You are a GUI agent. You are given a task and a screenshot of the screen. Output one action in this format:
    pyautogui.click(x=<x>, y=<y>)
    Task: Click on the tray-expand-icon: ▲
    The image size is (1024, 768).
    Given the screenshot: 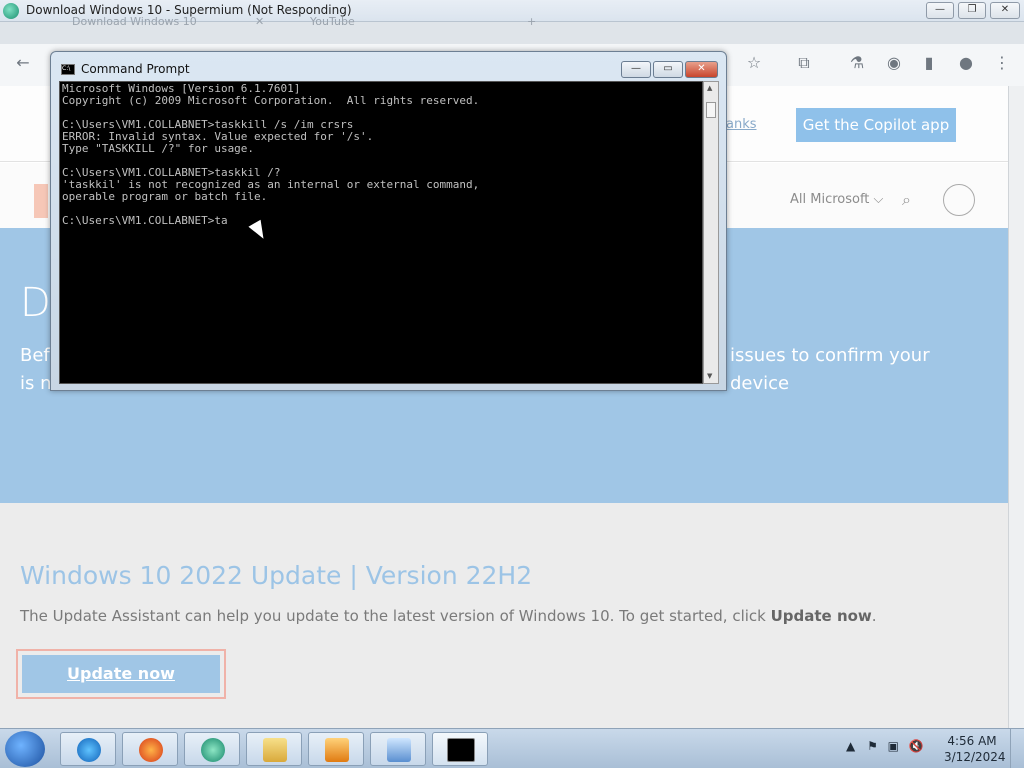 What is the action you would take?
    pyautogui.click(x=850, y=746)
    